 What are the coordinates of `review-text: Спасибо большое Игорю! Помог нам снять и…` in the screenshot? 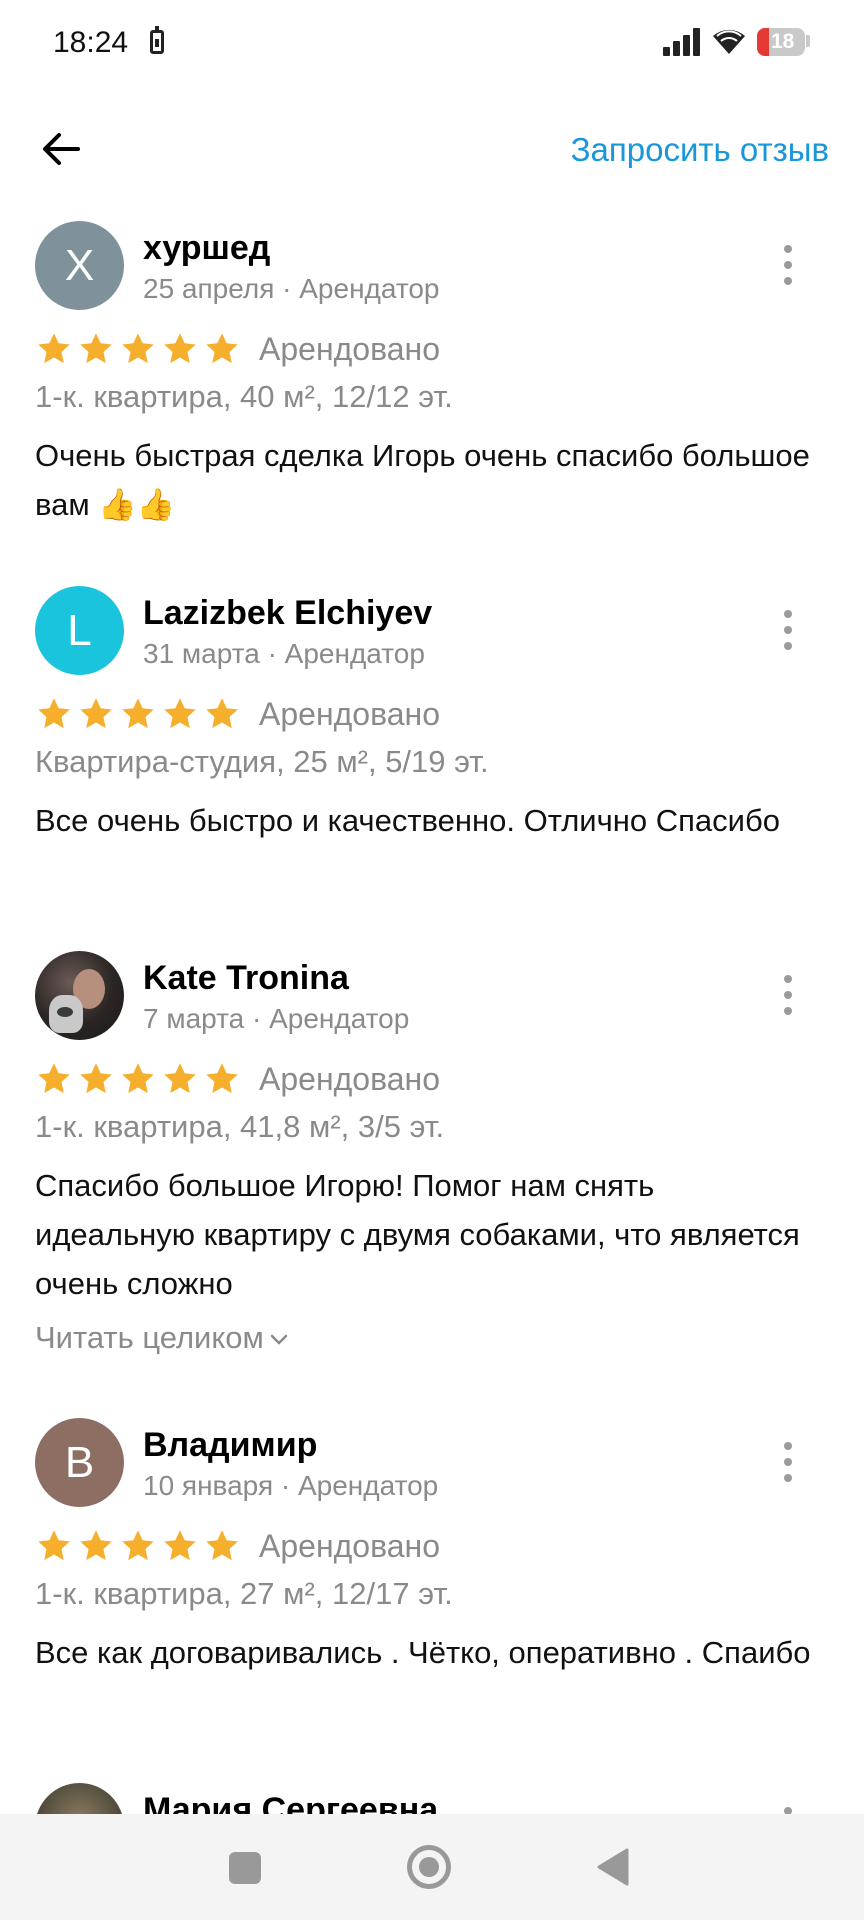 It's located at (417, 1234).